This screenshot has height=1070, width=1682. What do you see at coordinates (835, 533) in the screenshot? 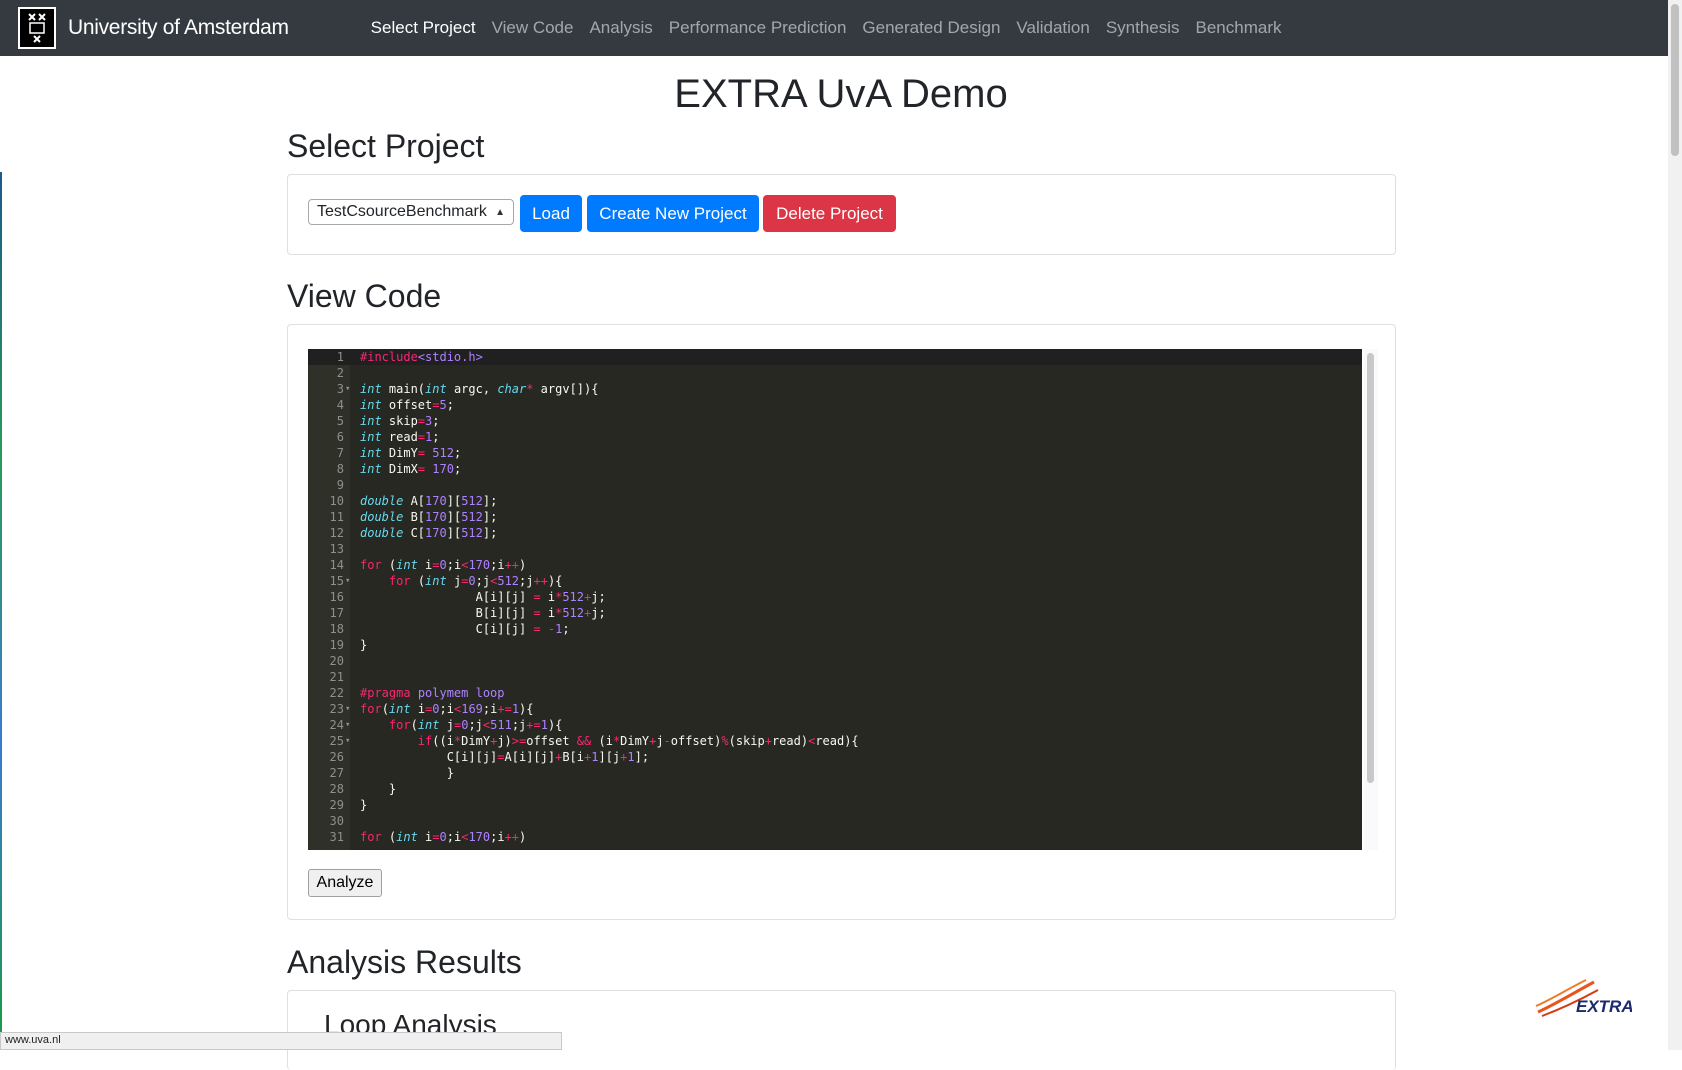
I see `code-line: 12 double C[170][512];` at bounding box center [835, 533].